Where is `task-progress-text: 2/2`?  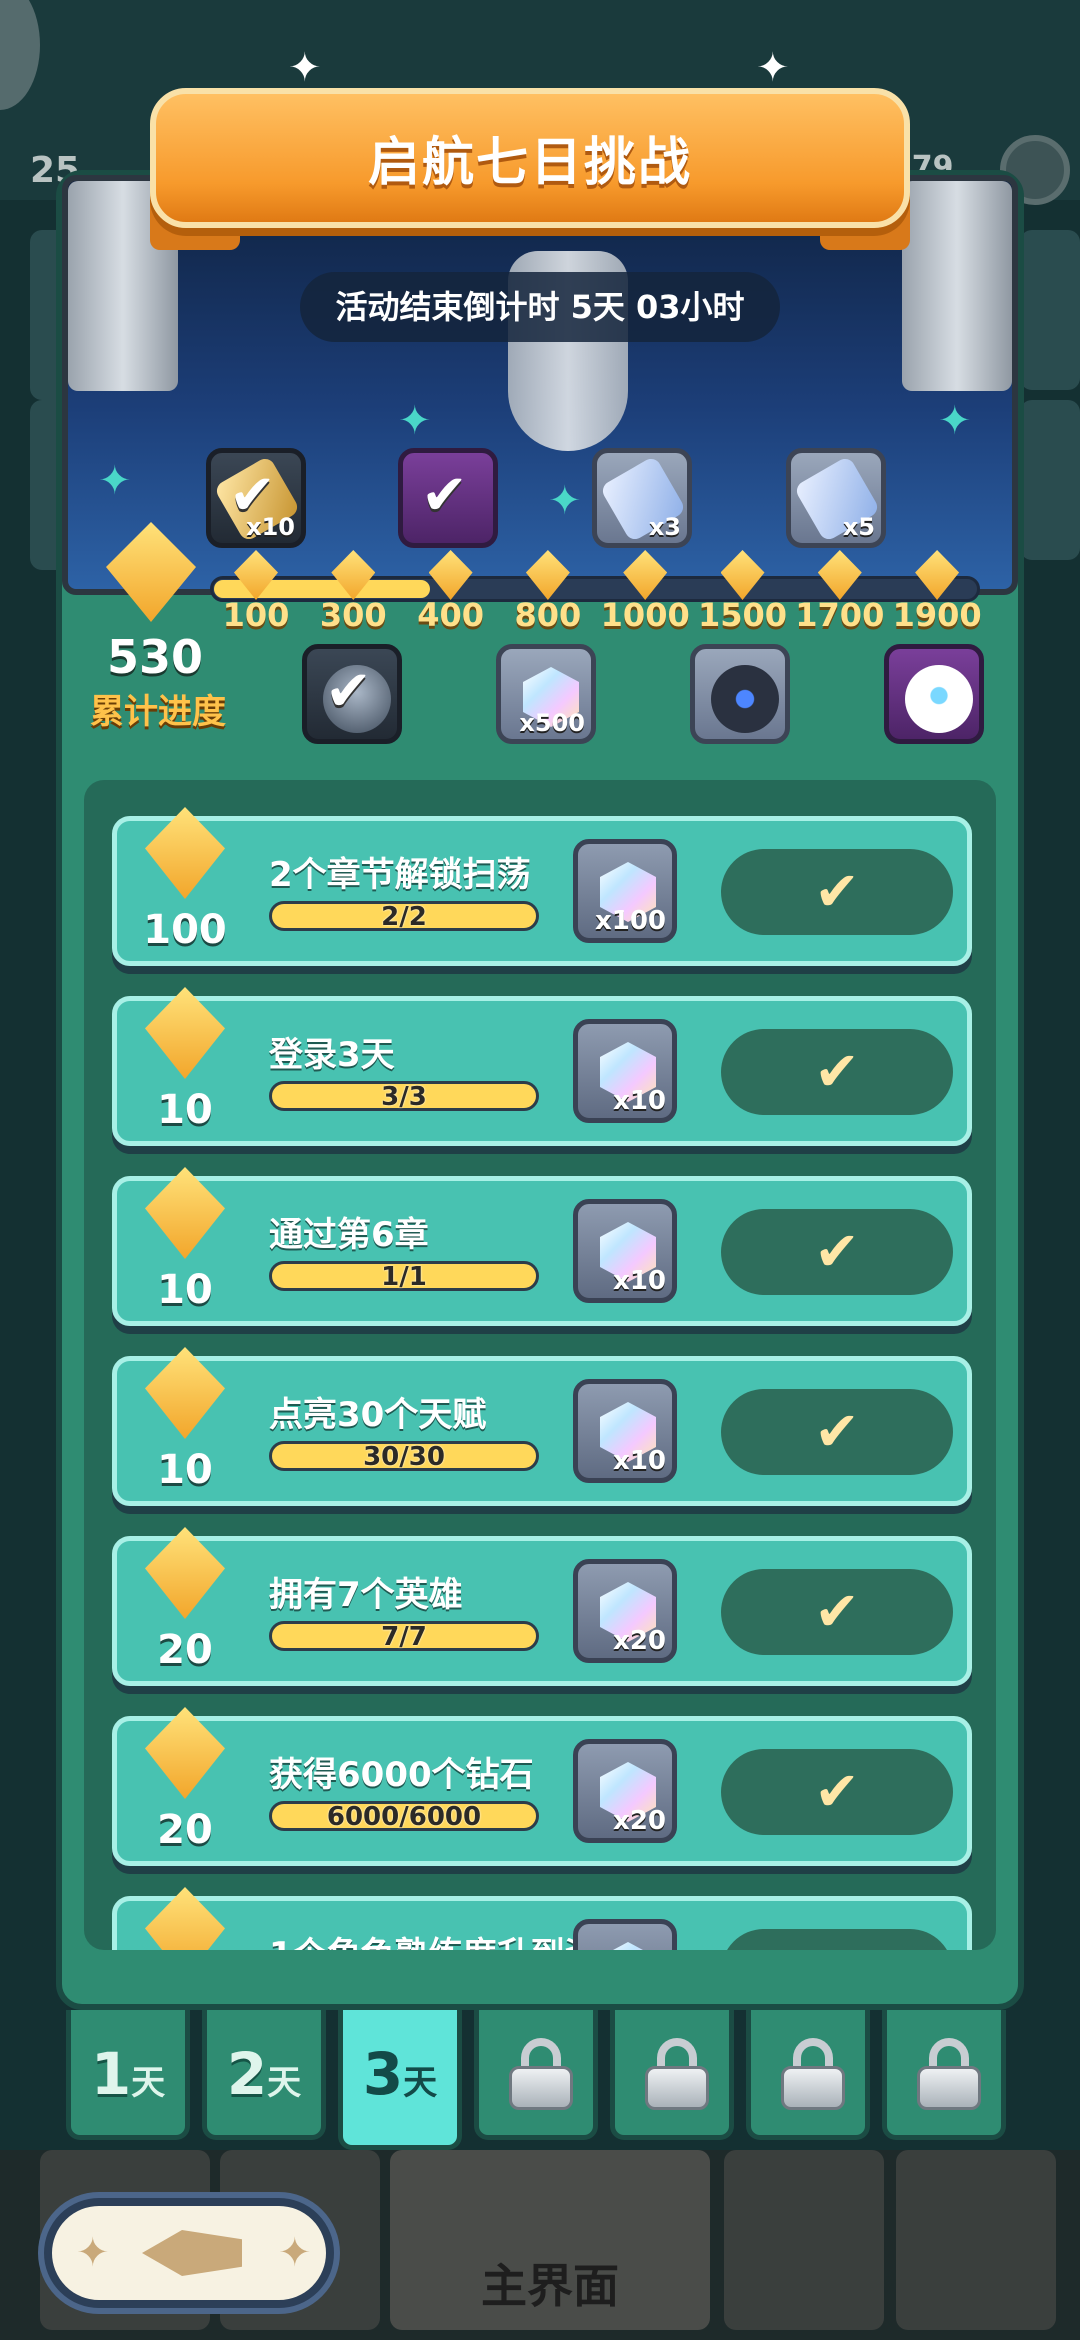 task-progress-text: 2/2 is located at coordinates (404, 917).